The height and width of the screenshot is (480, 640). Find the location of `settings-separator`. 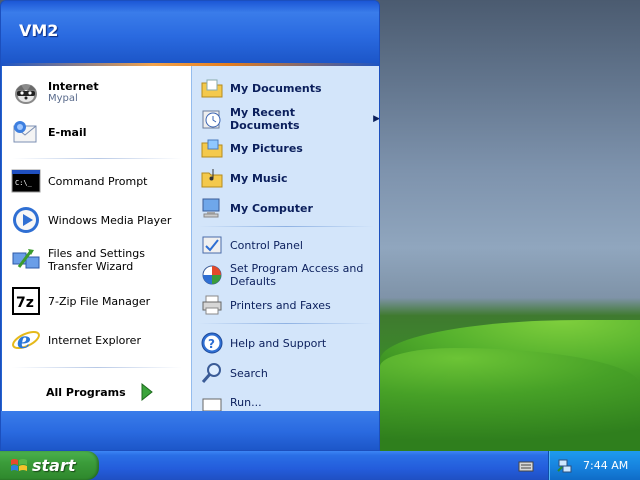

settings-separator is located at coordinates (286, 323).